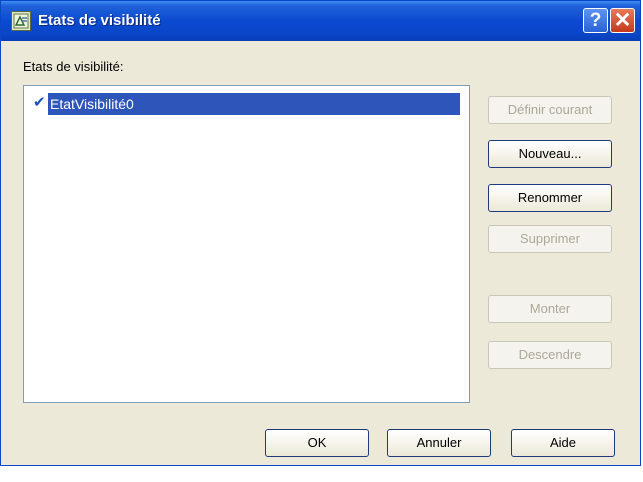  Describe the element at coordinates (622, 20) in the screenshot. I see `close-icon: ✕` at that location.